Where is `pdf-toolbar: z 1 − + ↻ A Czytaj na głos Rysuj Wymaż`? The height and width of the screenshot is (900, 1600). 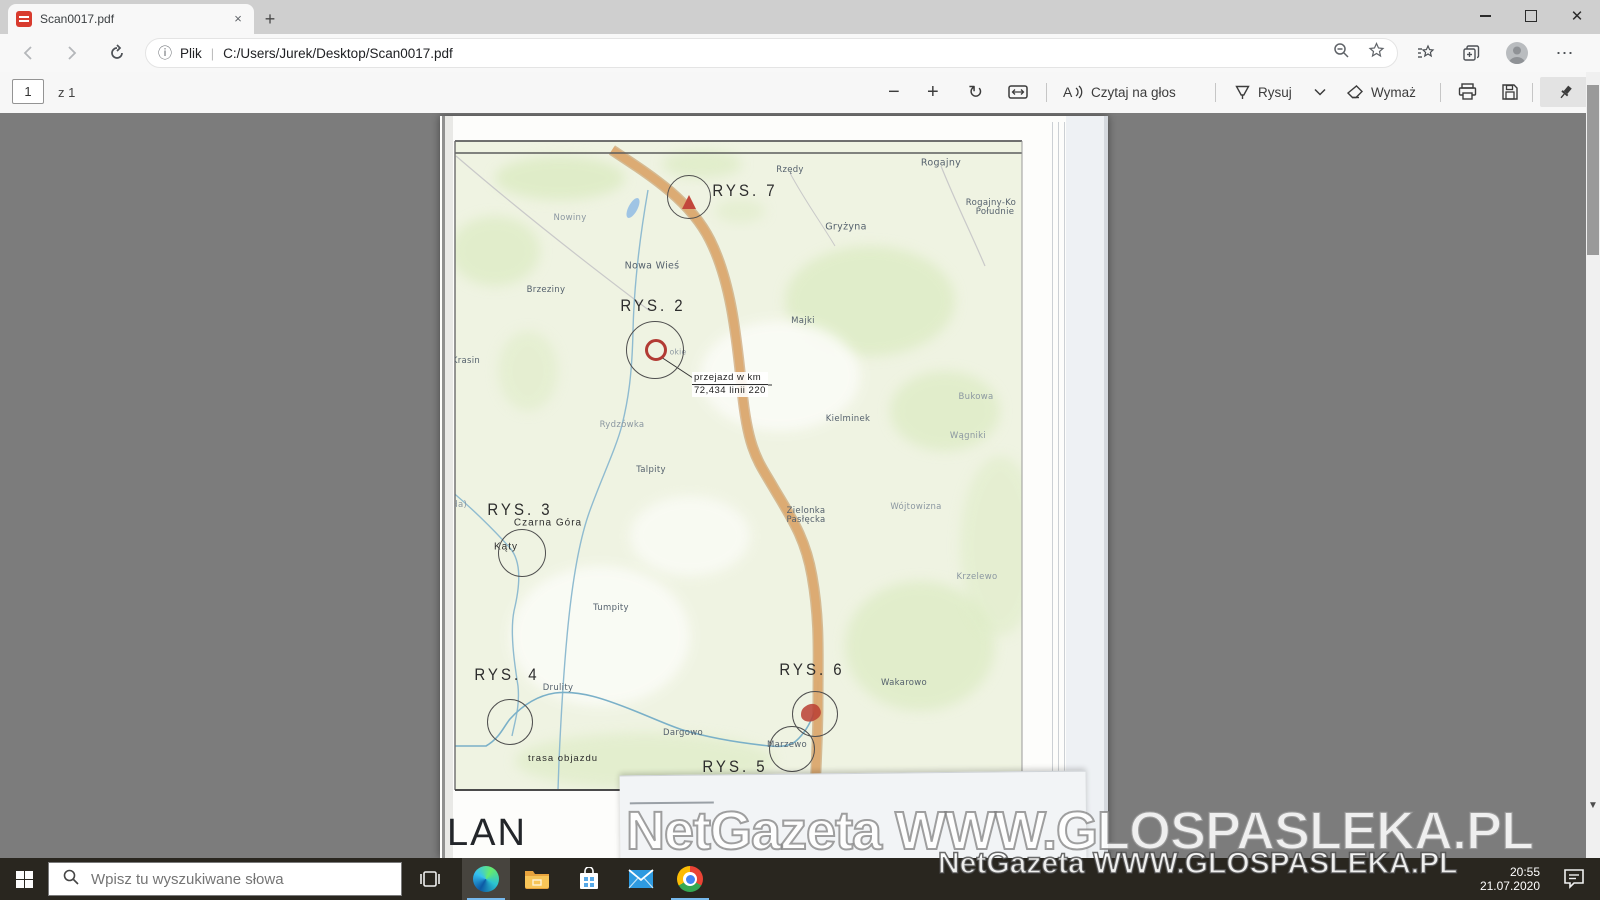
pdf-toolbar: z 1 − + ↻ A Czytaj na głos Rysuj Wymaż is located at coordinates (800, 93).